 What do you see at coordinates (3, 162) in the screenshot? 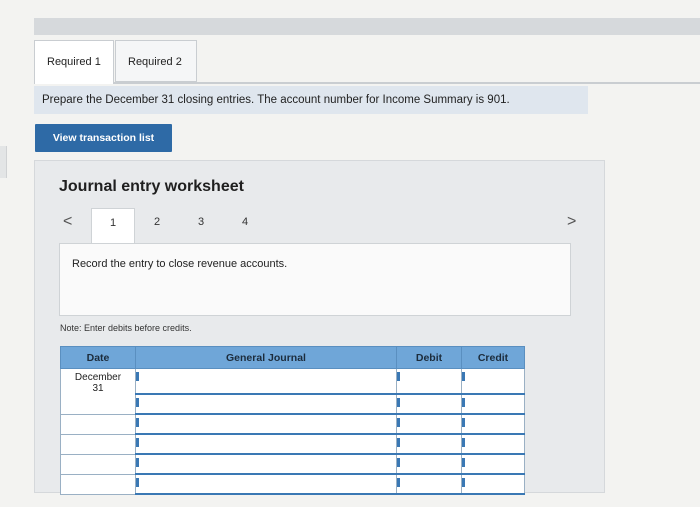
I see `side-handle` at bounding box center [3, 162].